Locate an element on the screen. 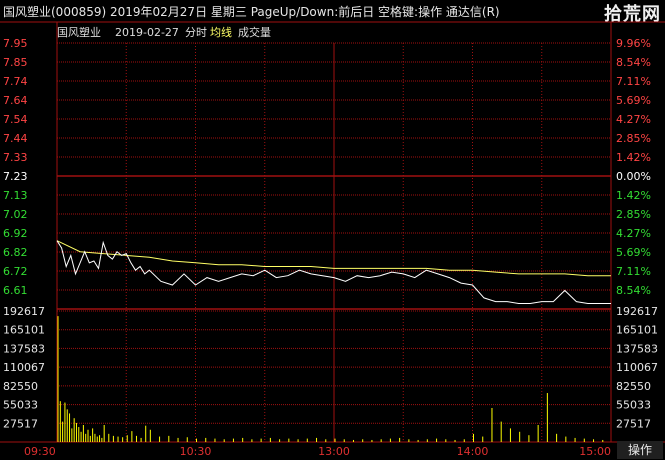 The image size is (665, 460). time-tick-label: 10:30 is located at coordinates (196, 451).